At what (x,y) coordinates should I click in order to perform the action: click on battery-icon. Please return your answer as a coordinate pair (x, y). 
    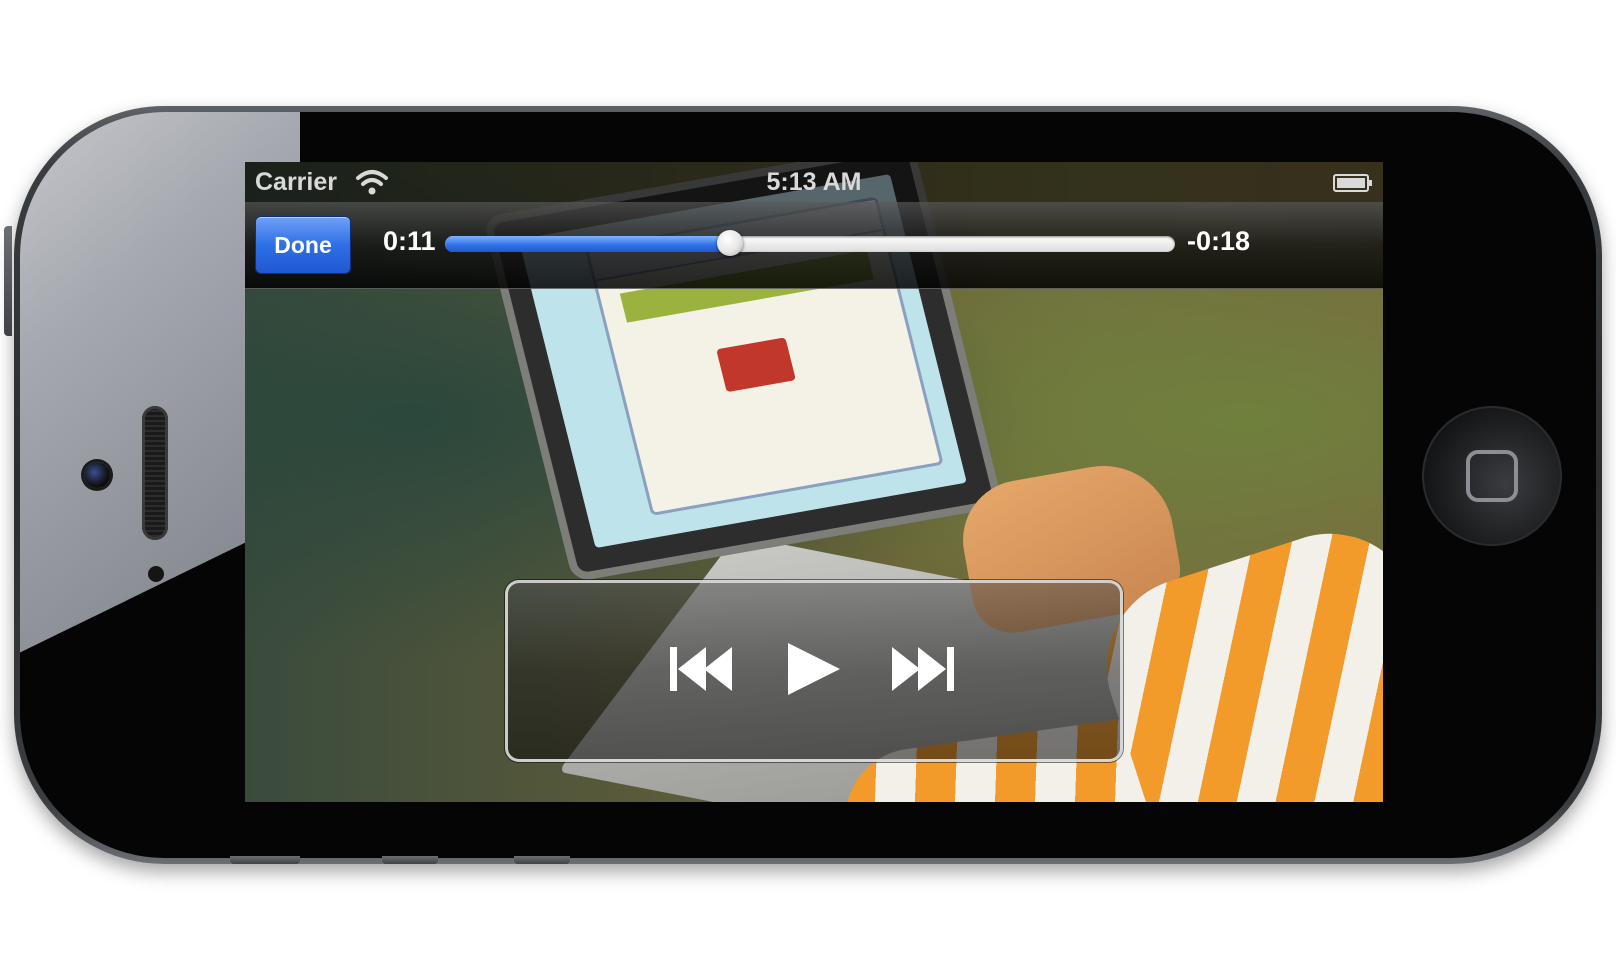
    Looking at the image, I should click on (1352, 183).